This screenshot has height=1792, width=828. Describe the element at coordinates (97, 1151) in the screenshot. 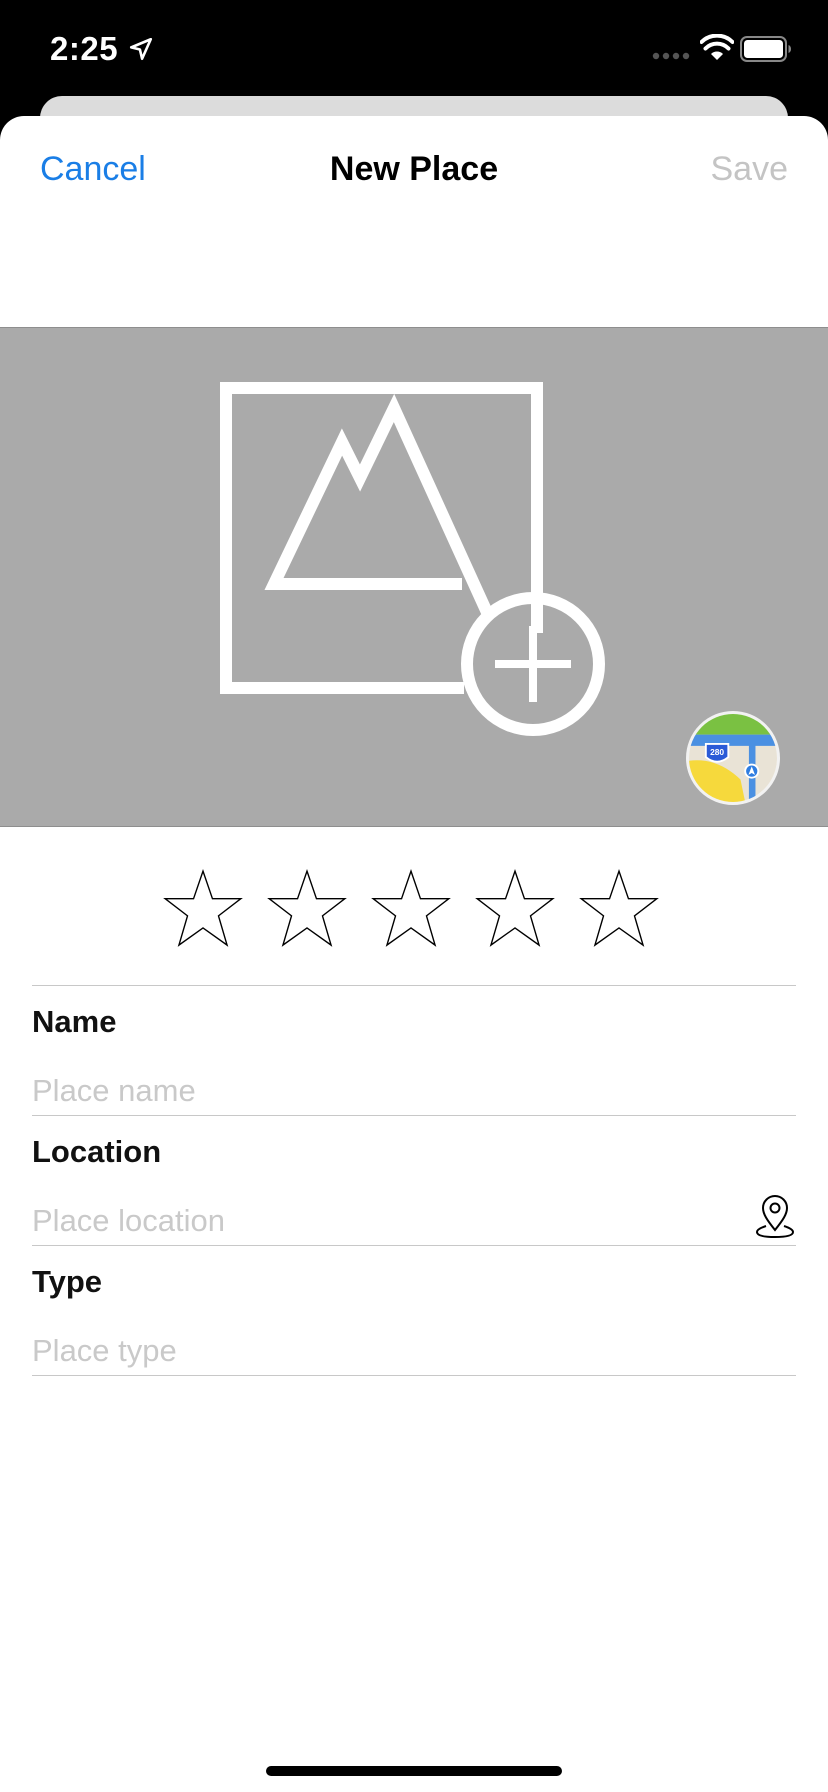

I see `location-label: Location` at that location.